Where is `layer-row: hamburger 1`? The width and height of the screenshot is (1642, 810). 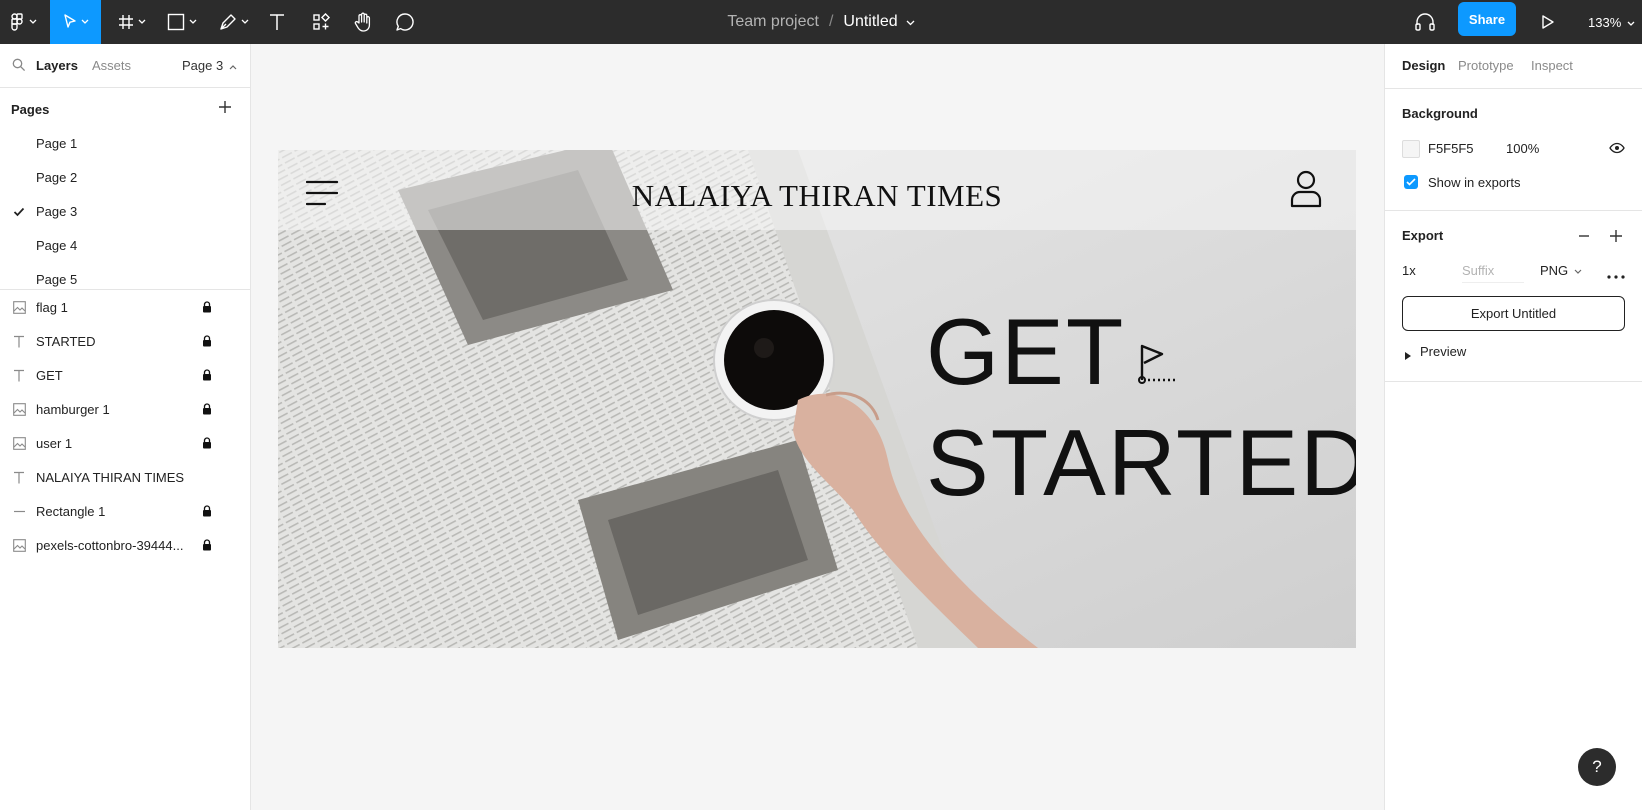 layer-row: hamburger 1 is located at coordinates (125, 409).